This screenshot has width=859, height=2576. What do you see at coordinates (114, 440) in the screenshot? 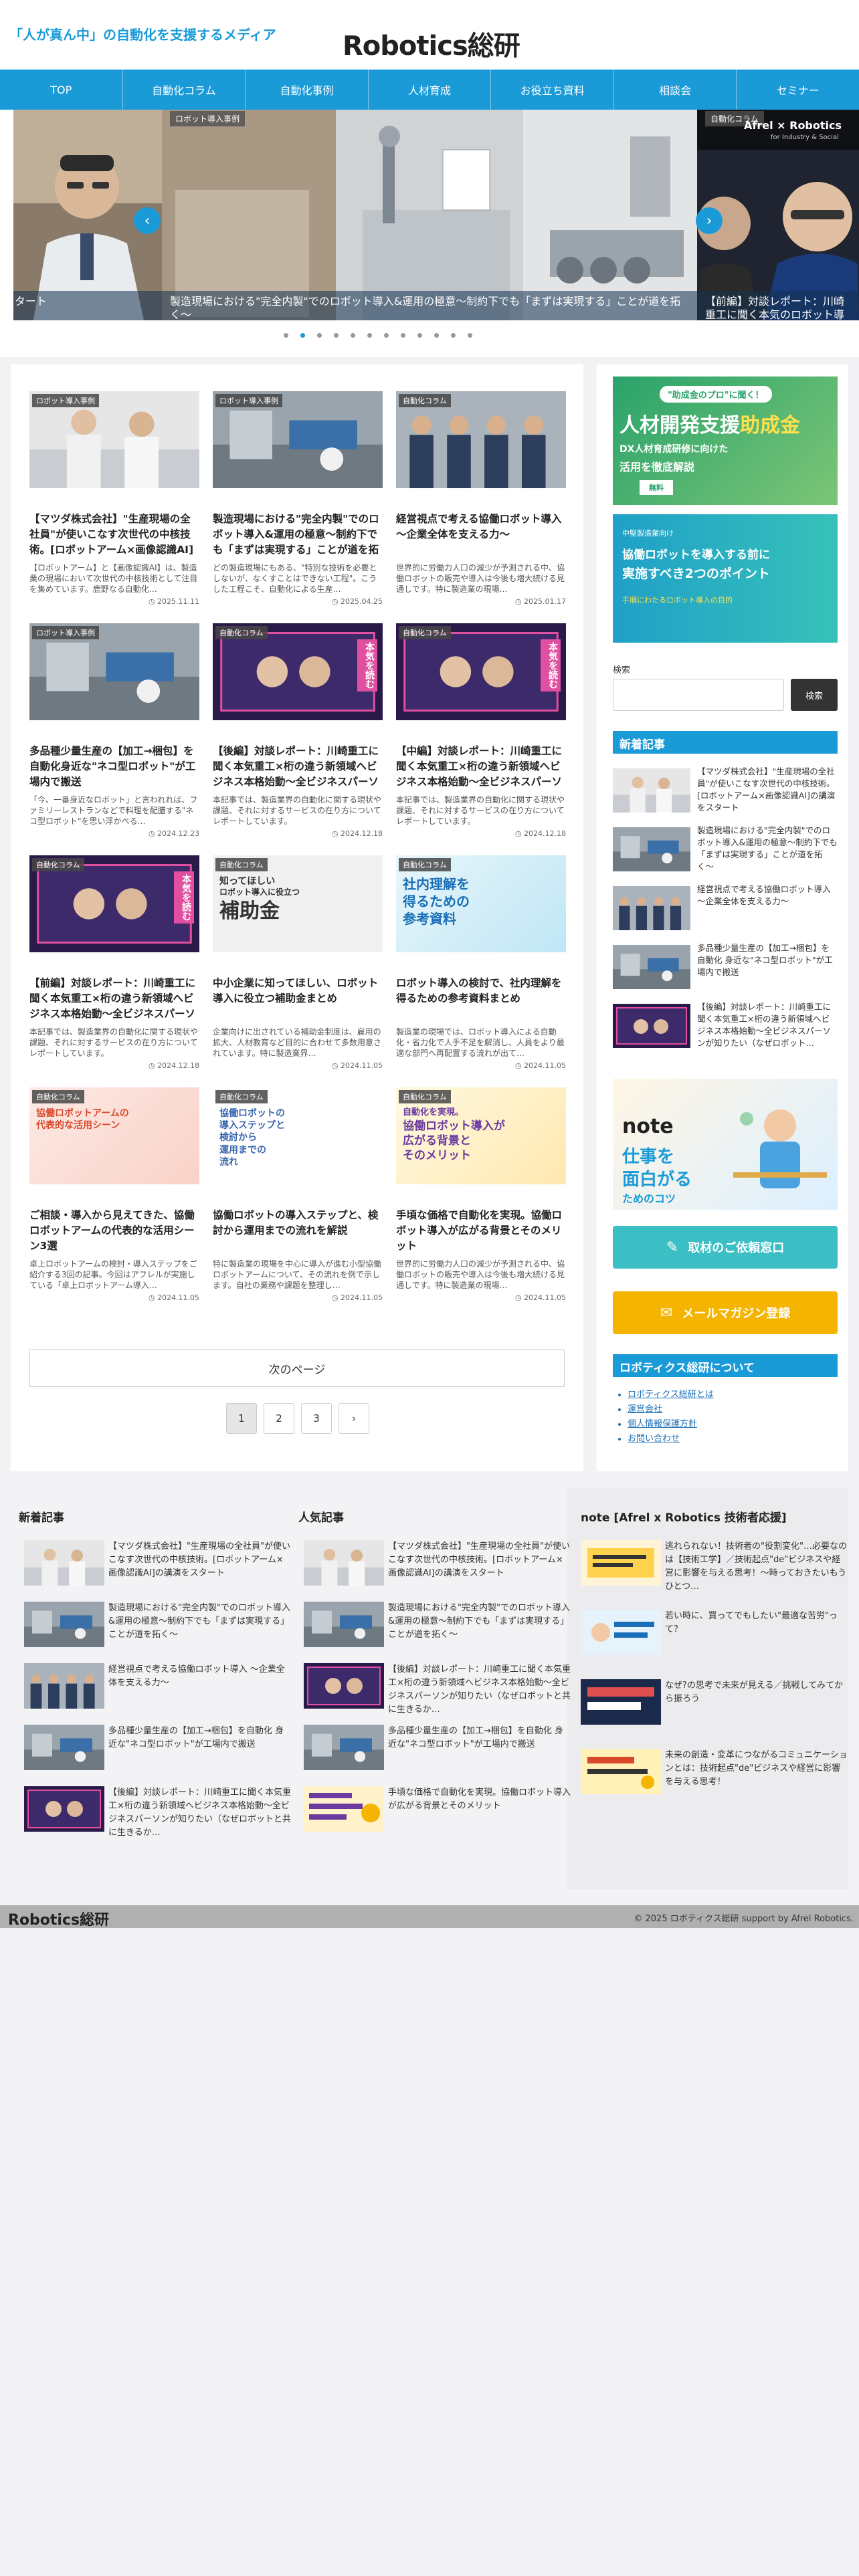
I see `article-thumbnail: ロボット導入事例` at bounding box center [114, 440].